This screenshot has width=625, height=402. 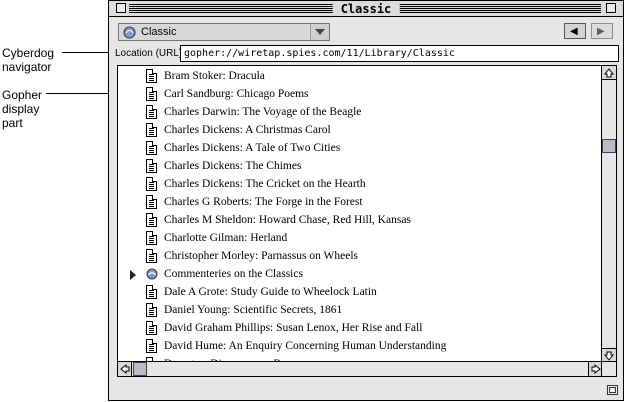 I want to click on scroll-down-button, so click(x=609, y=355).